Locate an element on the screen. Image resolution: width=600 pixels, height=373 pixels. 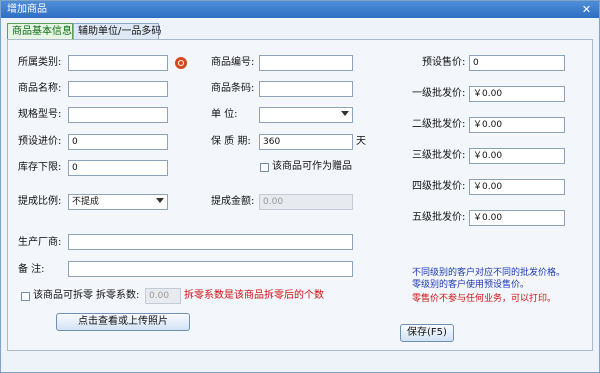
manufacturer-input is located at coordinates (210, 242).